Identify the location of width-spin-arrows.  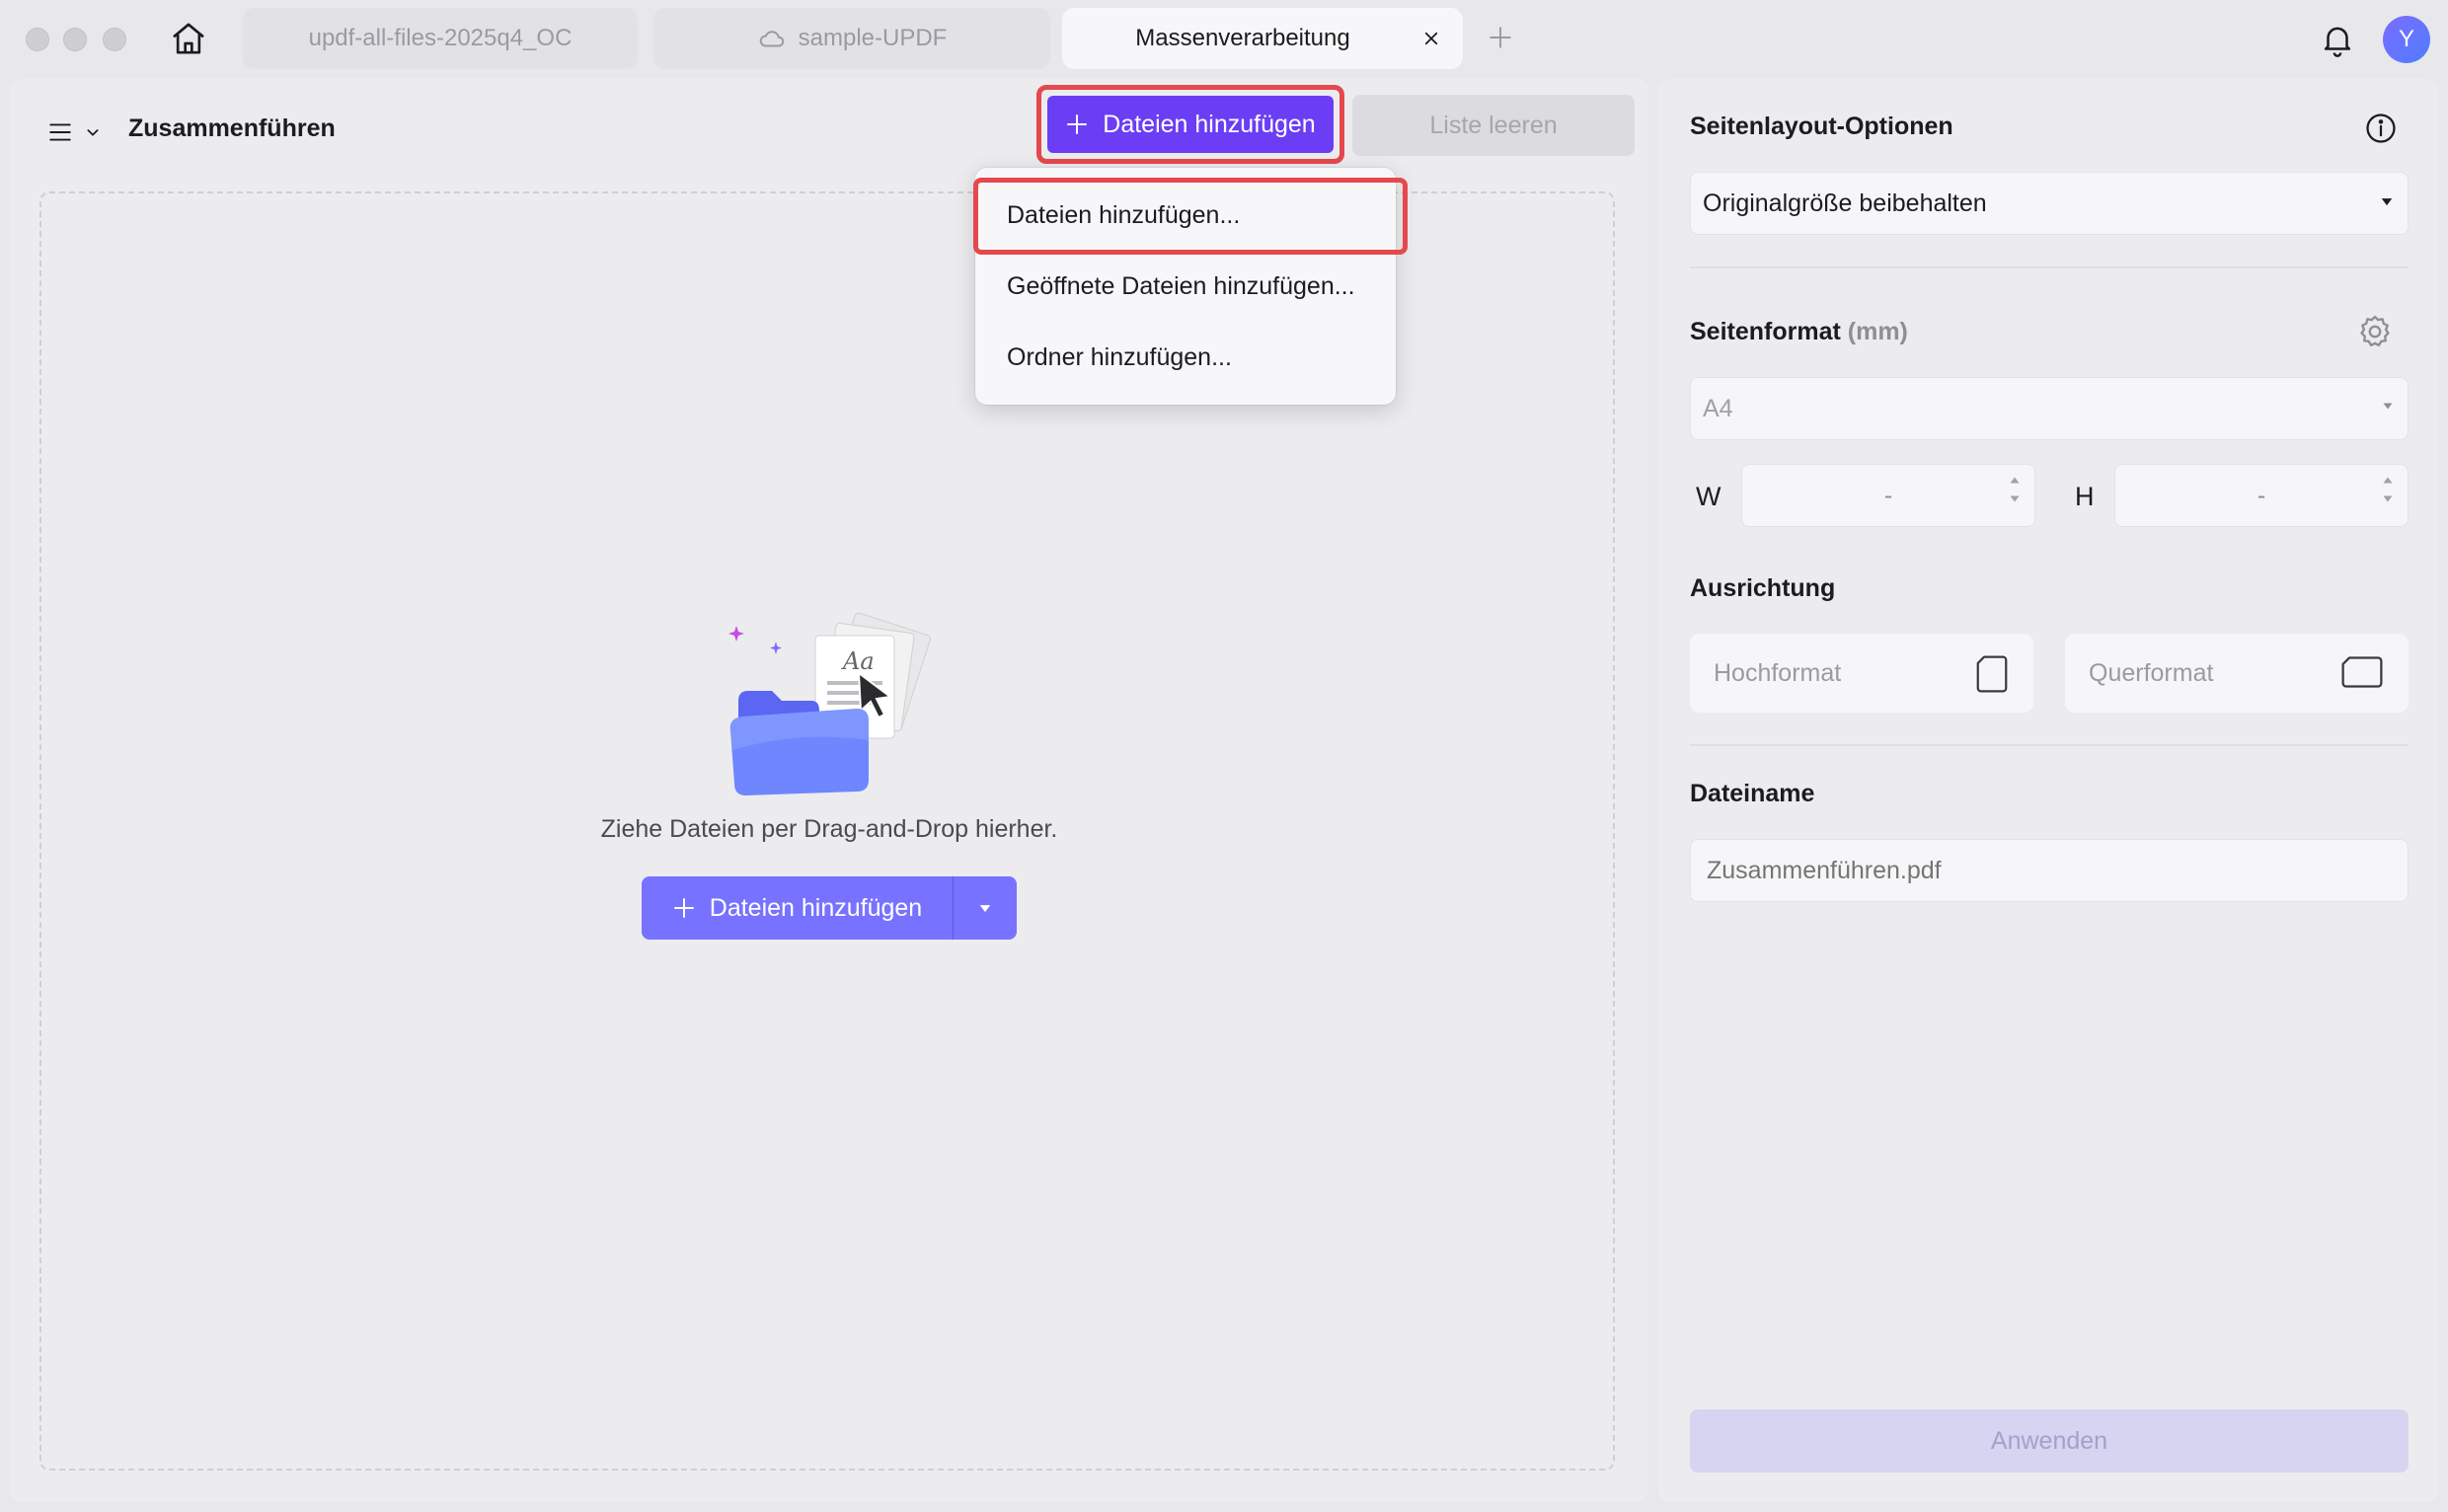
(2015, 490).